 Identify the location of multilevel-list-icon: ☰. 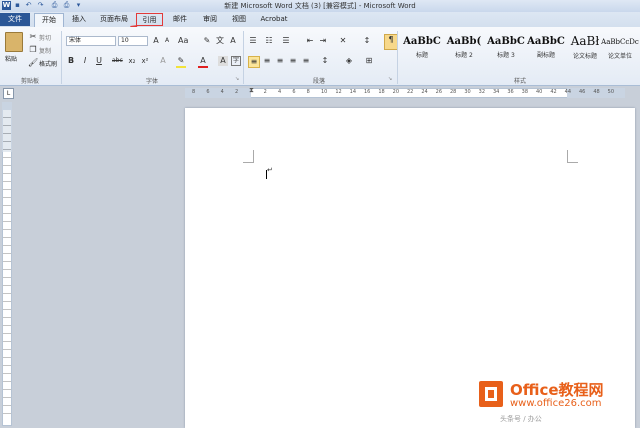
(286, 41).